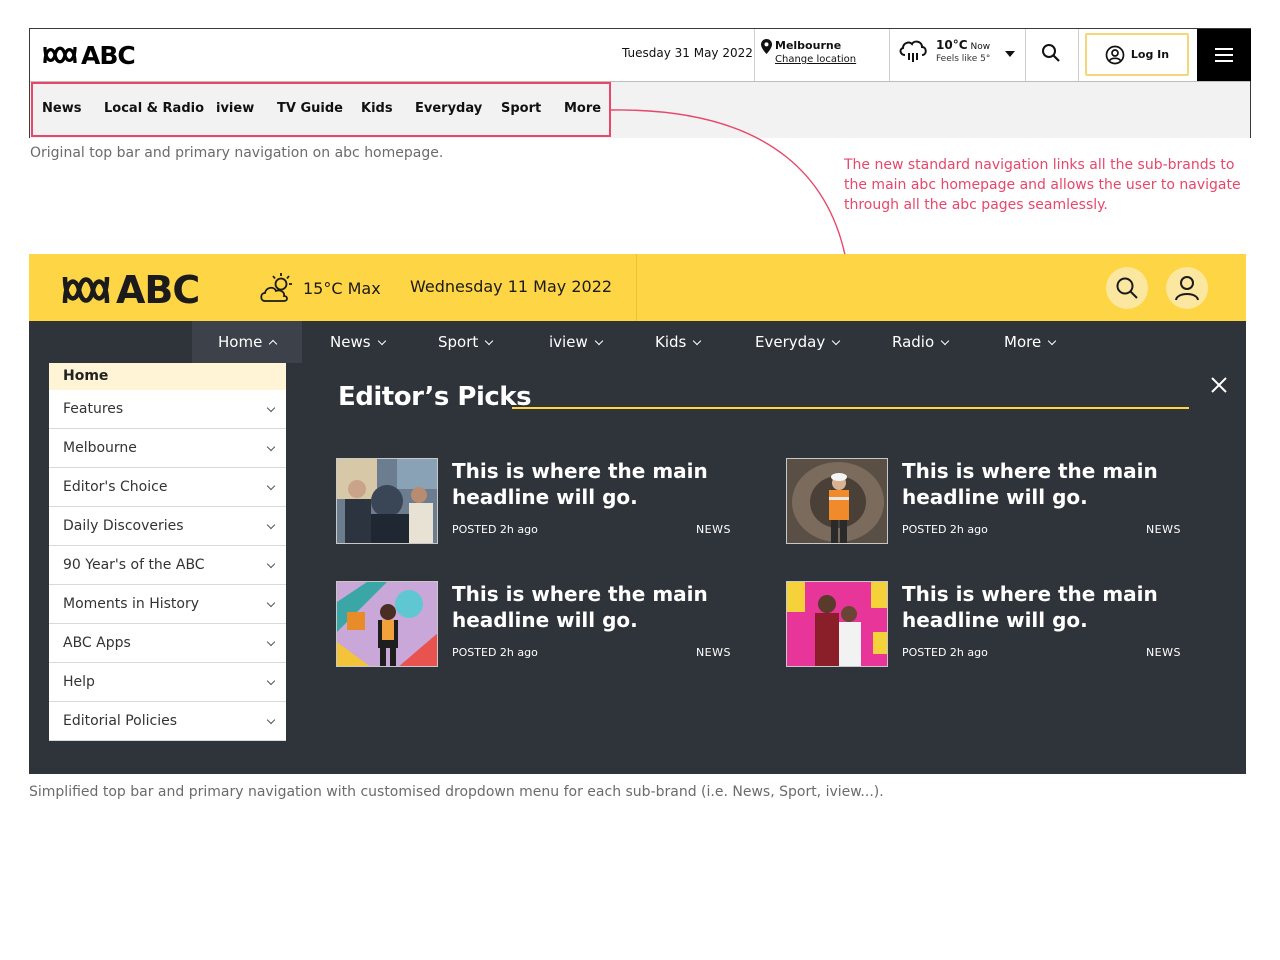 The height and width of the screenshot is (960, 1280). I want to click on account-button, so click(1187, 288).